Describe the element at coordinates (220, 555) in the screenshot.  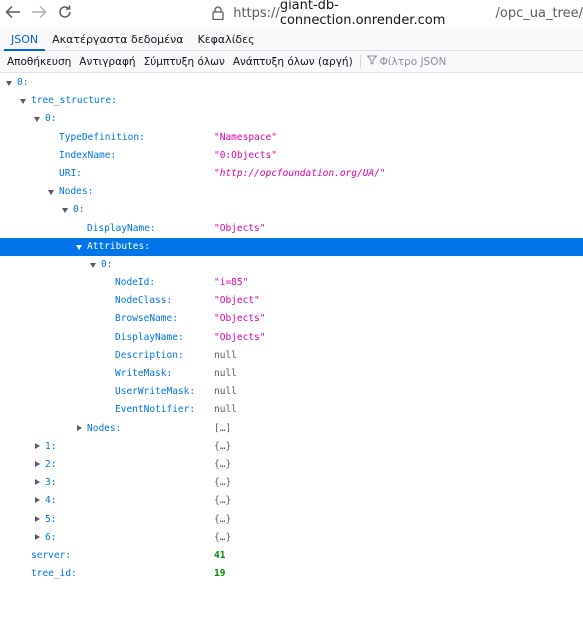
I see `tree-value: 41` at that location.